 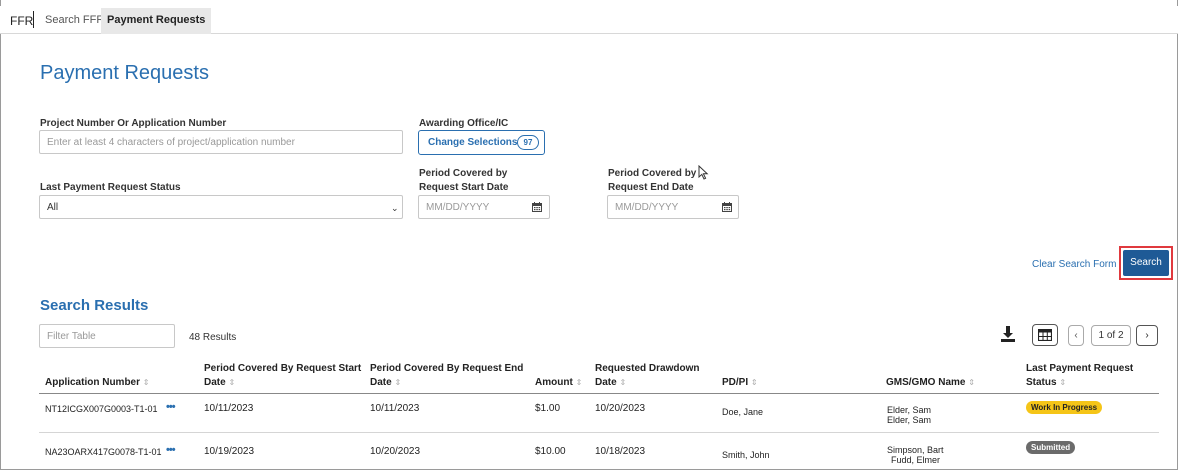 I want to click on table-header-divider, so click(x=599, y=393).